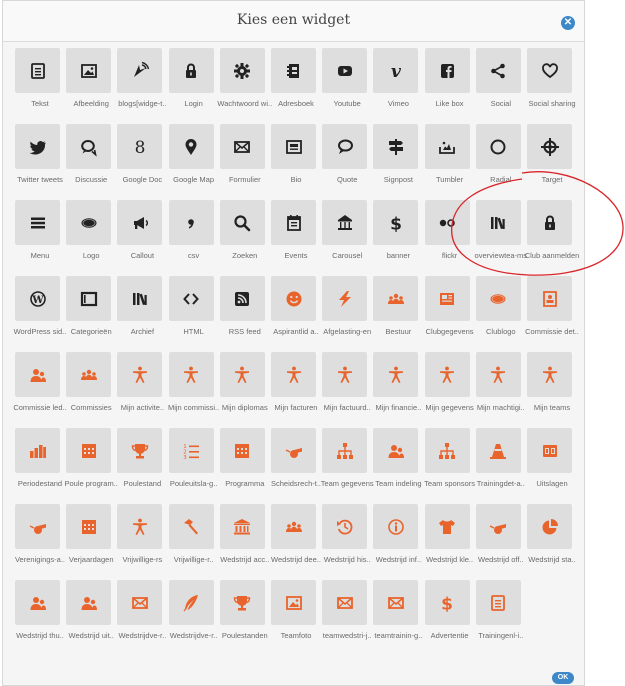  Describe the element at coordinates (91, 542) in the screenshot. I see `widget-item: Verjaardagen` at that location.